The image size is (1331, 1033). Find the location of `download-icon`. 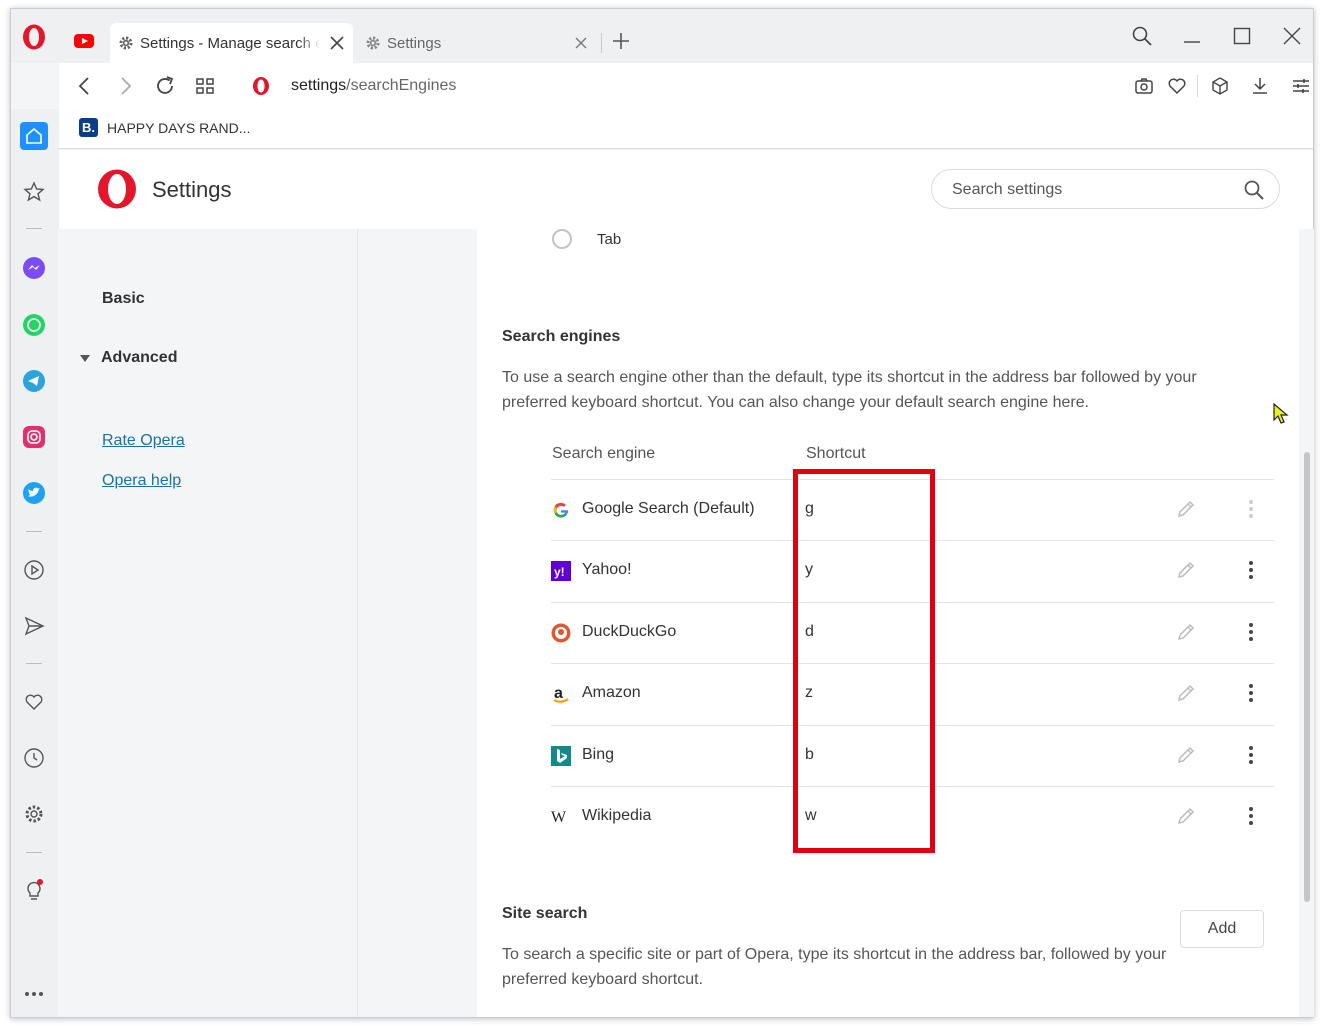

download-icon is located at coordinates (1260, 86).